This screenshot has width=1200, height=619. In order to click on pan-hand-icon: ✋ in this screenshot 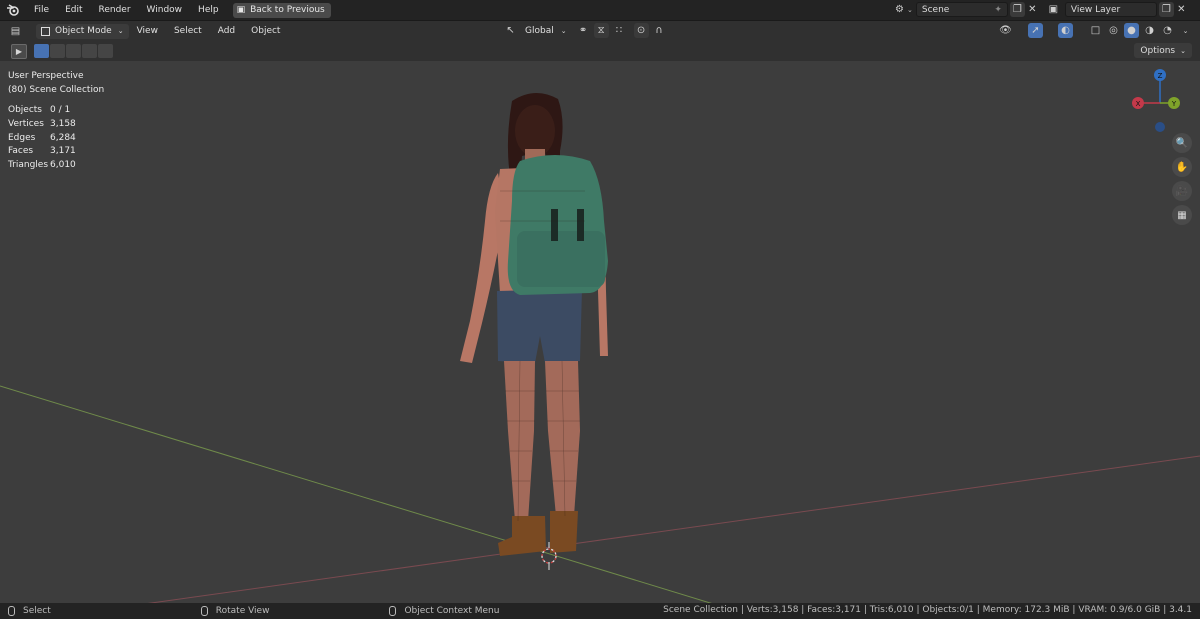, I will do `click(1182, 167)`.